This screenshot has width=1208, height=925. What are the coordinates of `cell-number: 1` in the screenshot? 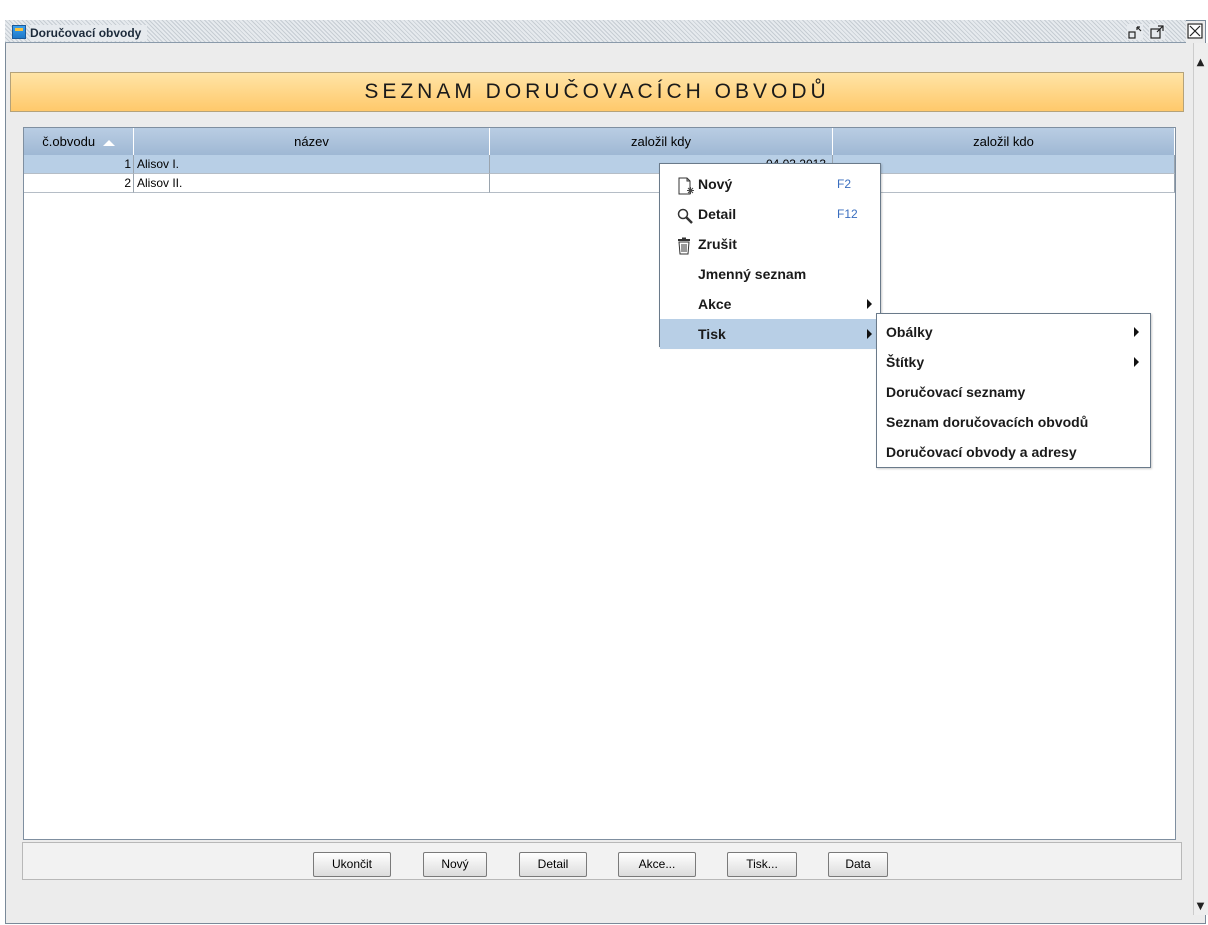 It's located at (79, 164).